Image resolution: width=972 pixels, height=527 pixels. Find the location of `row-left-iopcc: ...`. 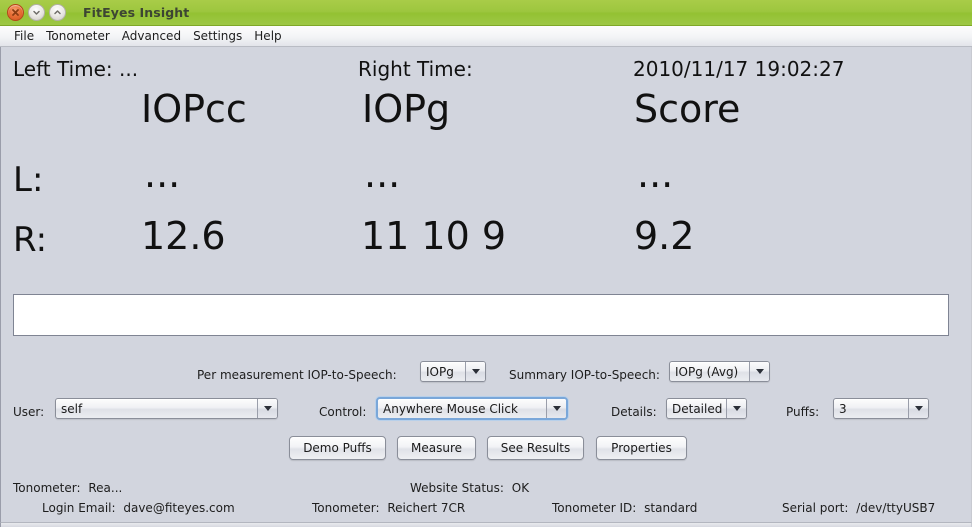

row-left-iopcc: ... is located at coordinates (162, 174).